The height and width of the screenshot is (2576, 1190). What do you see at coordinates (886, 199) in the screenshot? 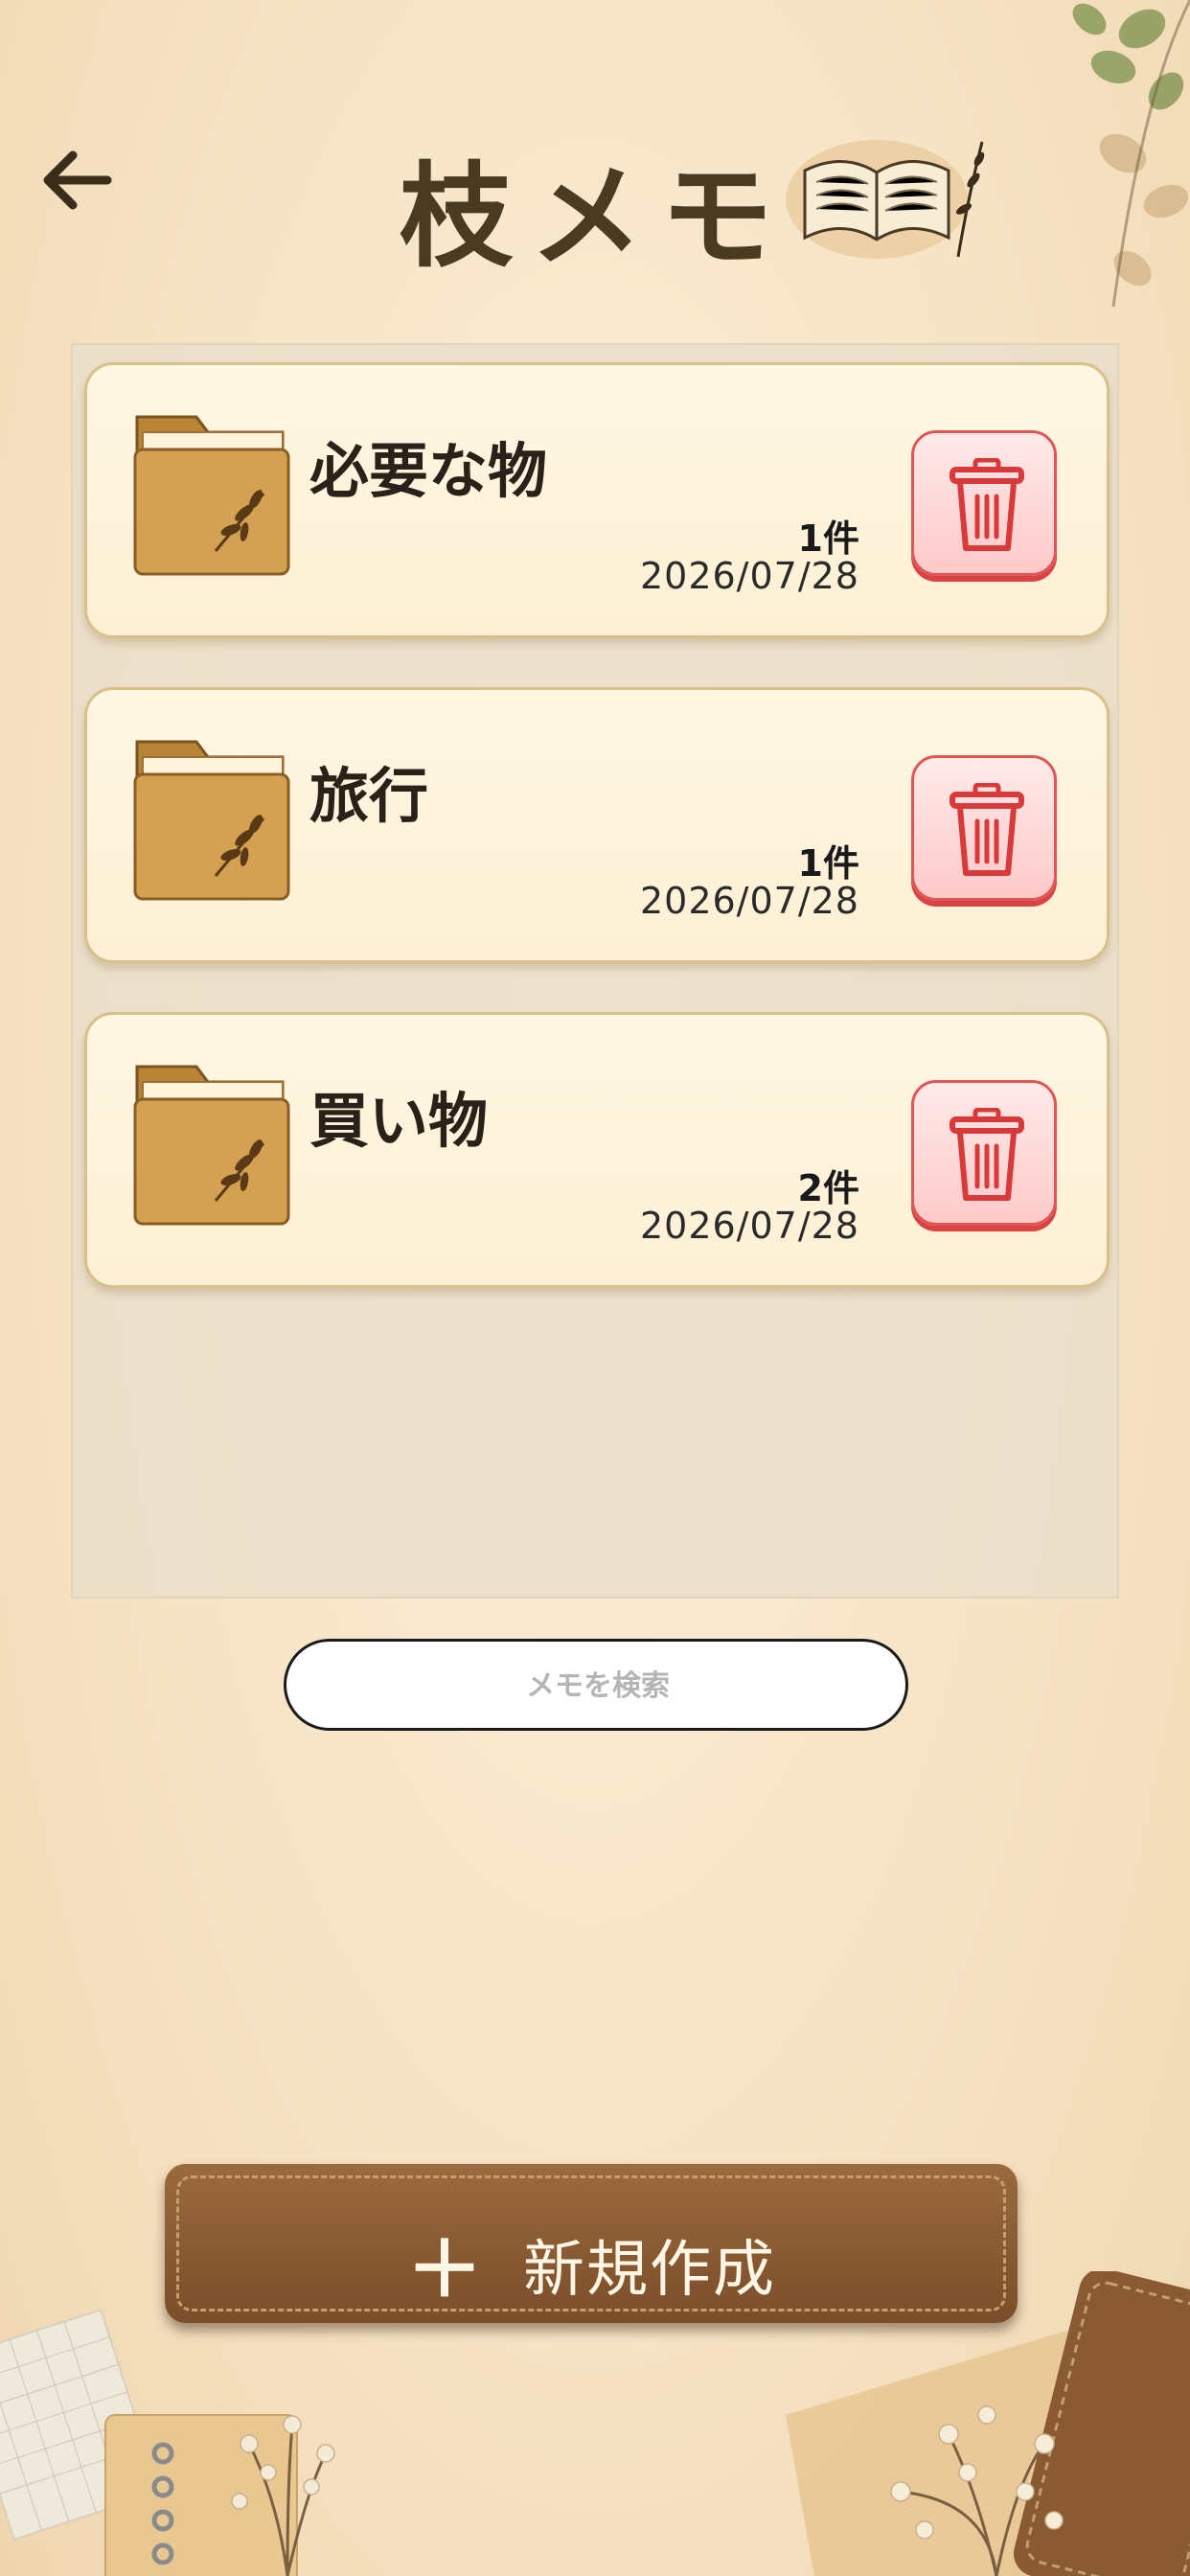
I see `book-icon` at bounding box center [886, 199].